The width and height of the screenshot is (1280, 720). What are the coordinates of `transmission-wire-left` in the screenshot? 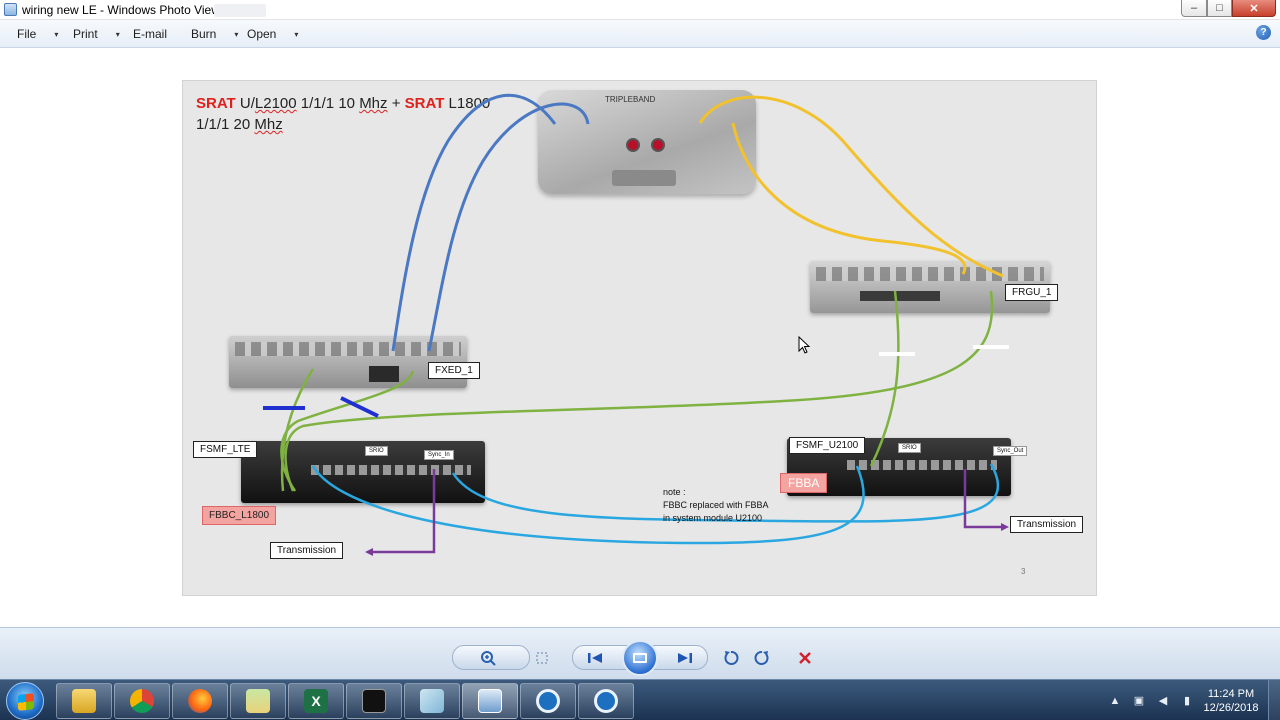 It's located at (402, 511).